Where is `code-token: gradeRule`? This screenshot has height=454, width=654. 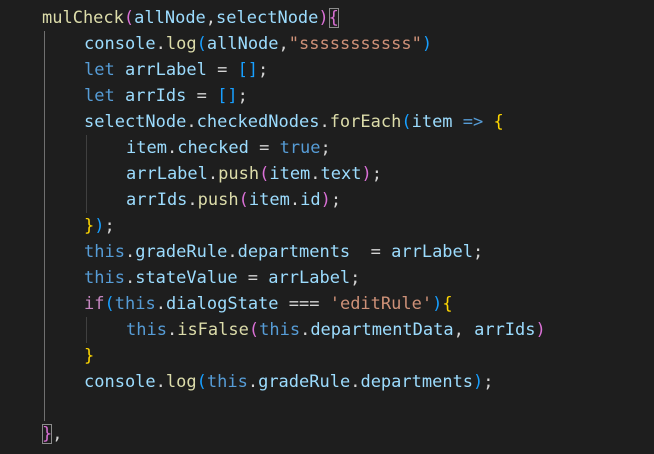
code-token: gradeRule is located at coordinates (181, 252).